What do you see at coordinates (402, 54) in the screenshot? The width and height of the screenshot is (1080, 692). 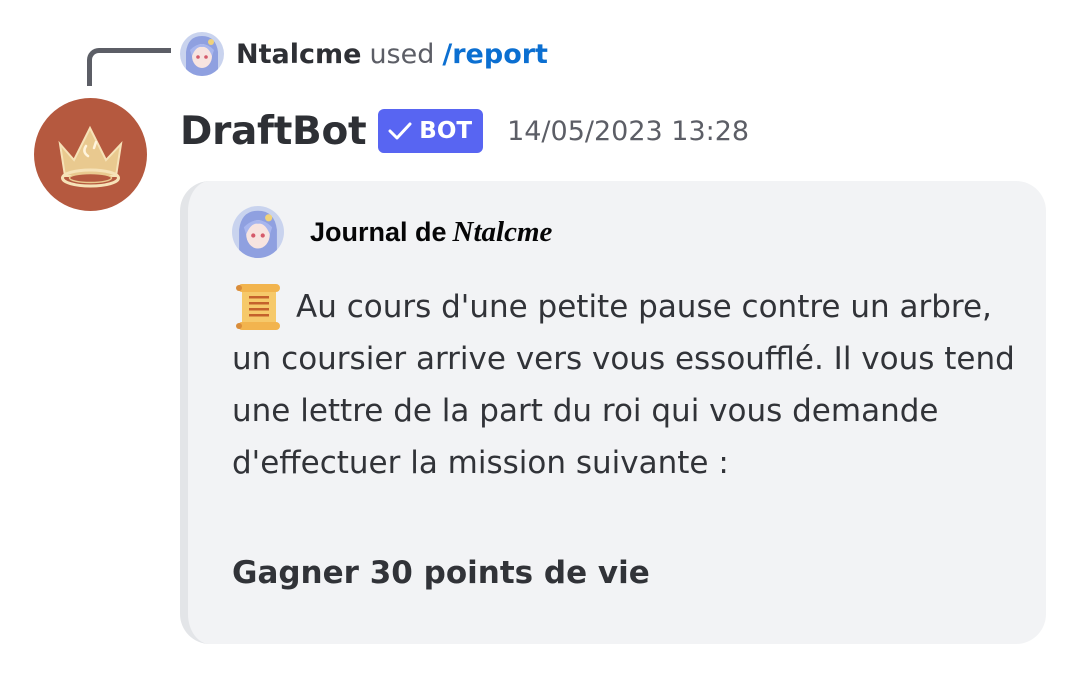 I see `reply-used-text: used` at bounding box center [402, 54].